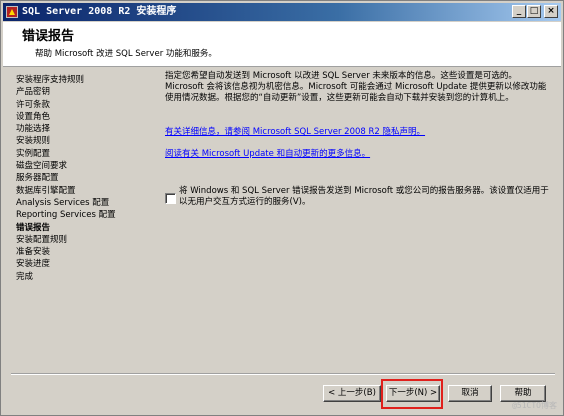 The height and width of the screenshot is (416, 564). Describe the element at coordinates (33, 92) in the screenshot. I see `nav-step-item: 产品密钥` at that location.